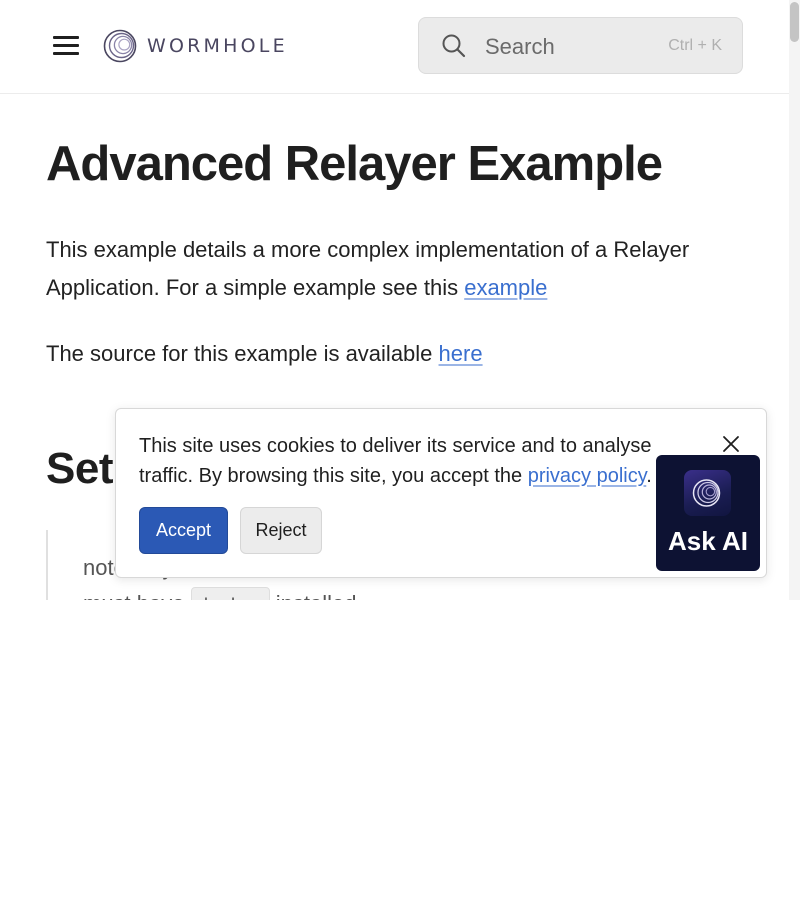  I want to click on search-box: Search Ctrl + K, so click(580, 45).